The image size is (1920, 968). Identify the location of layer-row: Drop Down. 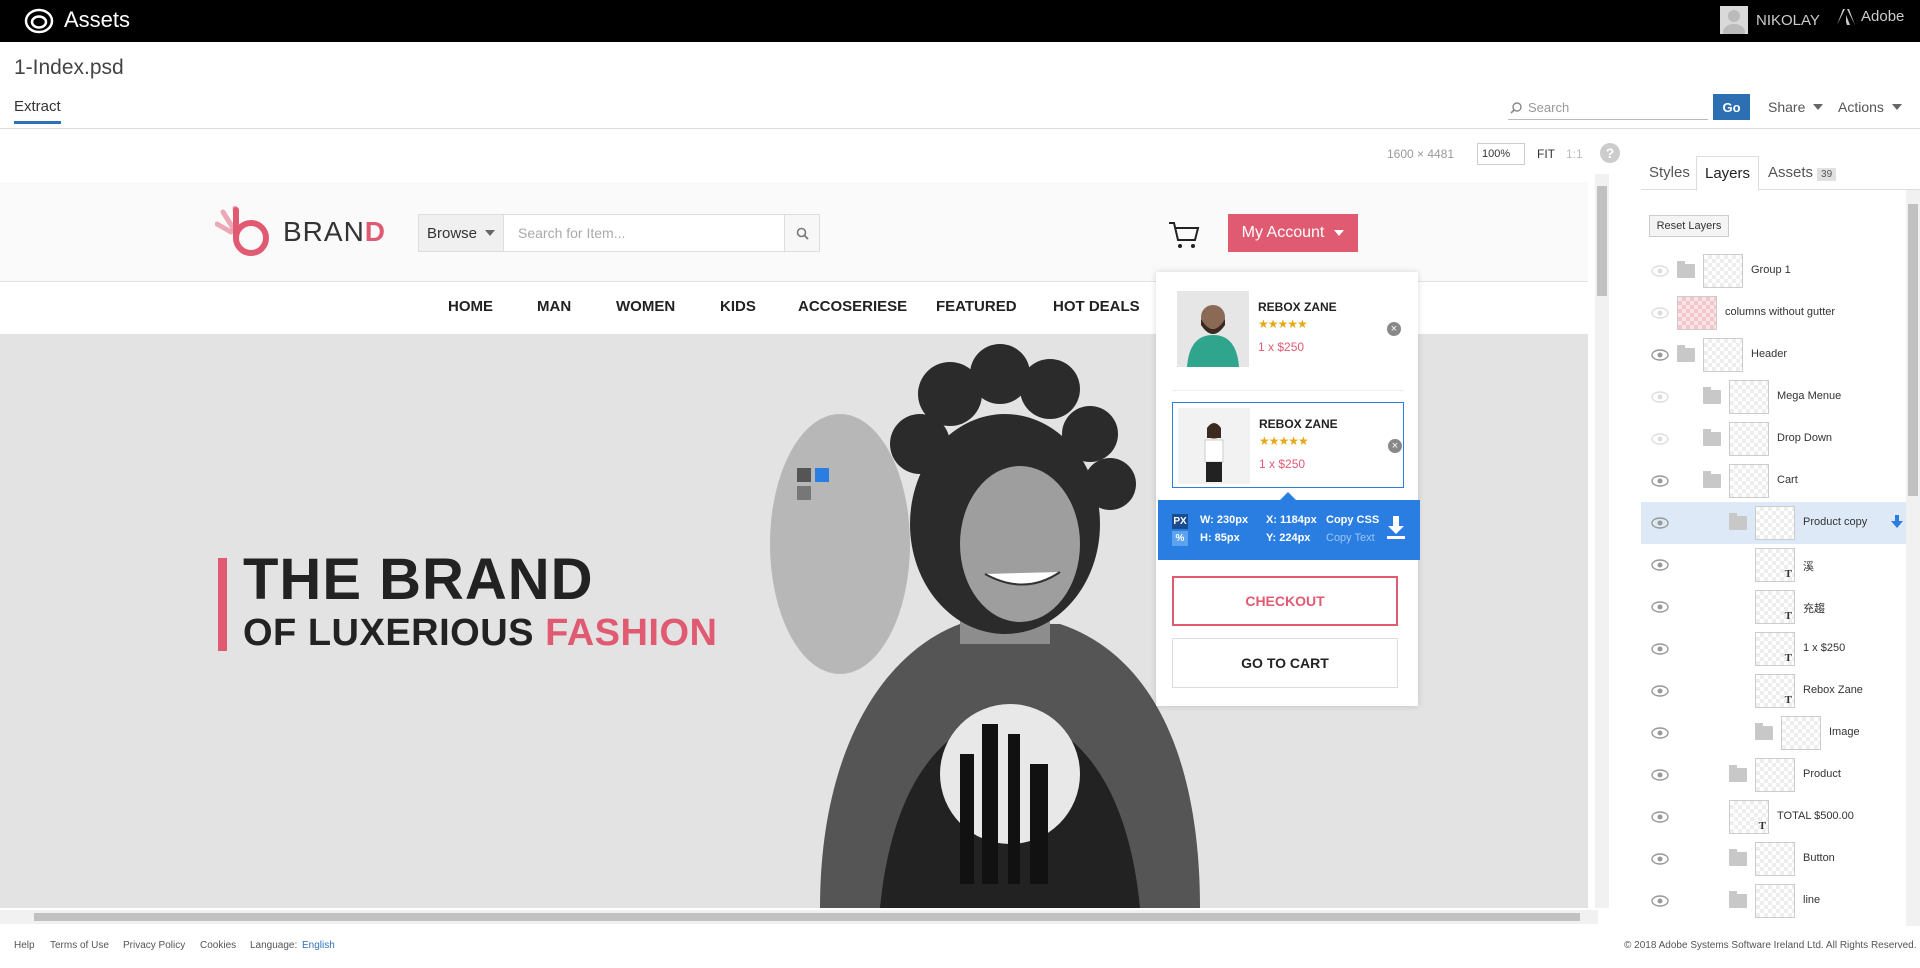
(1775, 439).